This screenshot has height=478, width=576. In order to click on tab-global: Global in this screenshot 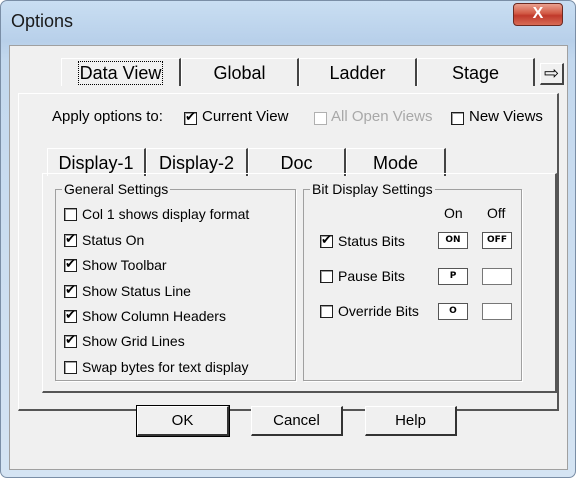, I will do `click(240, 72)`.